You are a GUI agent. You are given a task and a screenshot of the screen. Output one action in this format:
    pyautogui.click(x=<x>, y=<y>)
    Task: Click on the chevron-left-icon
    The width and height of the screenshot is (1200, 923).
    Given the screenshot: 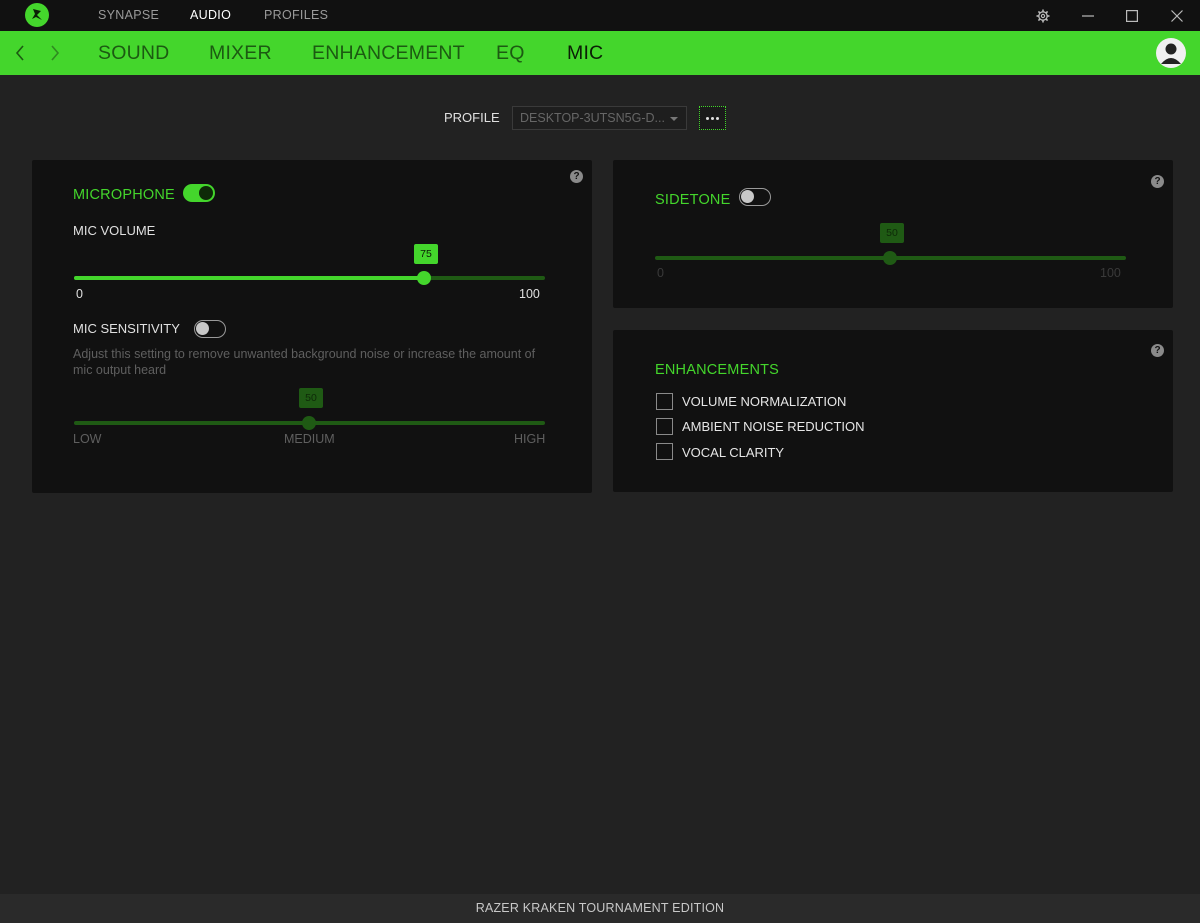 What is the action you would take?
    pyautogui.click(x=19, y=53)
    